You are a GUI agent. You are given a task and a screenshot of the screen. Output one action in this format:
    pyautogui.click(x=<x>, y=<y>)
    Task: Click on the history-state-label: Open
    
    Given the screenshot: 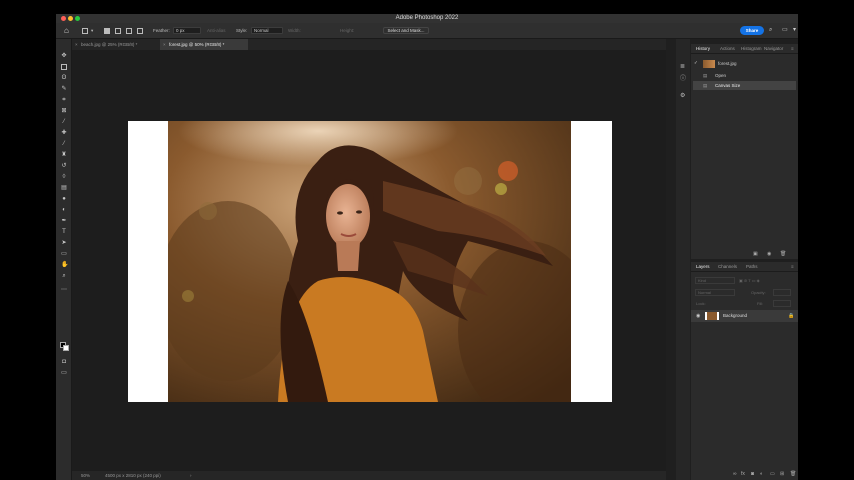 What is the action you would take?
    pyautogui.click(x=721, y=75)
    